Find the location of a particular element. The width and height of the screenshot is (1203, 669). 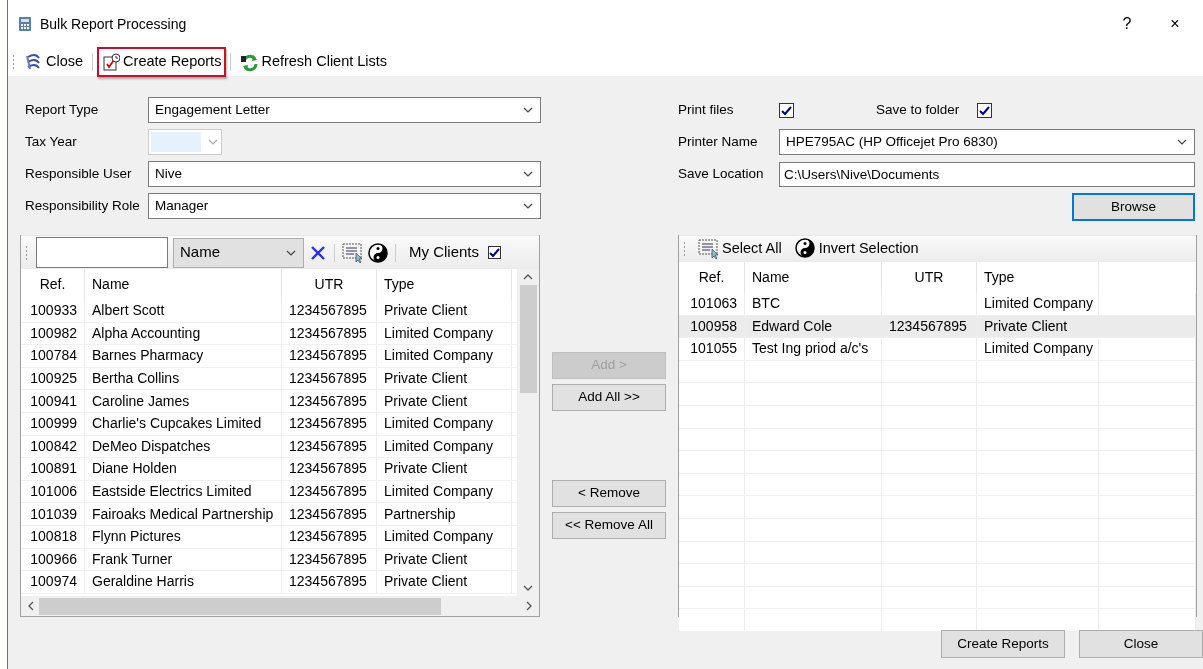

close-icon is located at coordinates (34, 62).